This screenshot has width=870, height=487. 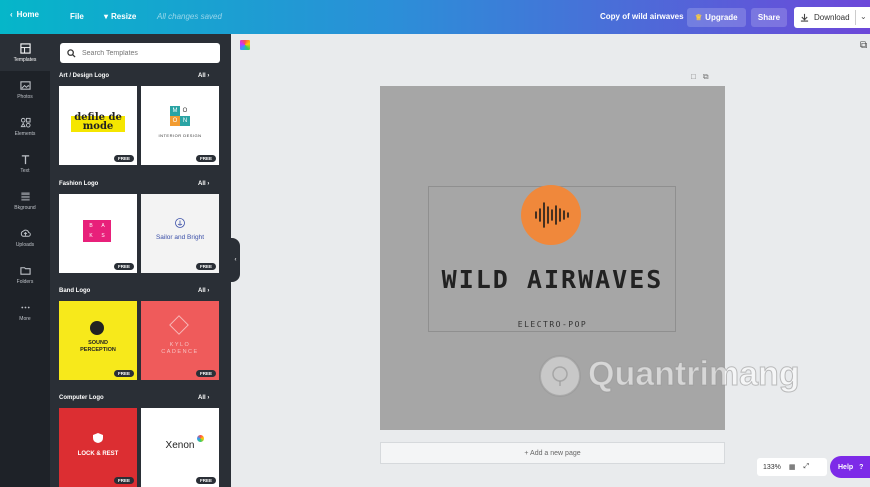 What do you see at coordinates (25, 159) in the screenshot?
I see `text-icon` at bounding box center [25, 159].